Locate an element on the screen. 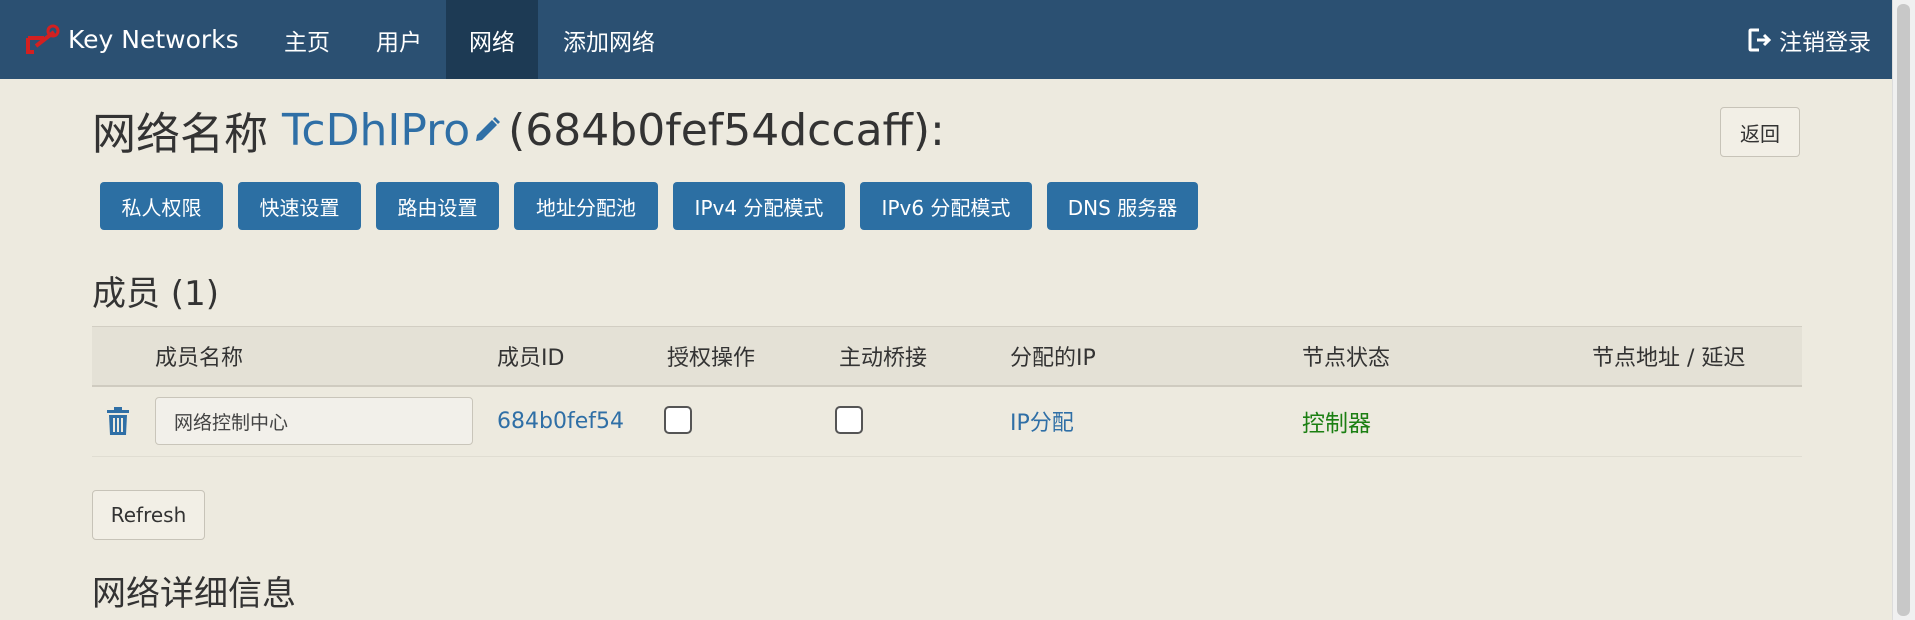 The width and height of the screenshot is (1915, 620). active-bridge-checkbox is located at coordinates (849, 420).